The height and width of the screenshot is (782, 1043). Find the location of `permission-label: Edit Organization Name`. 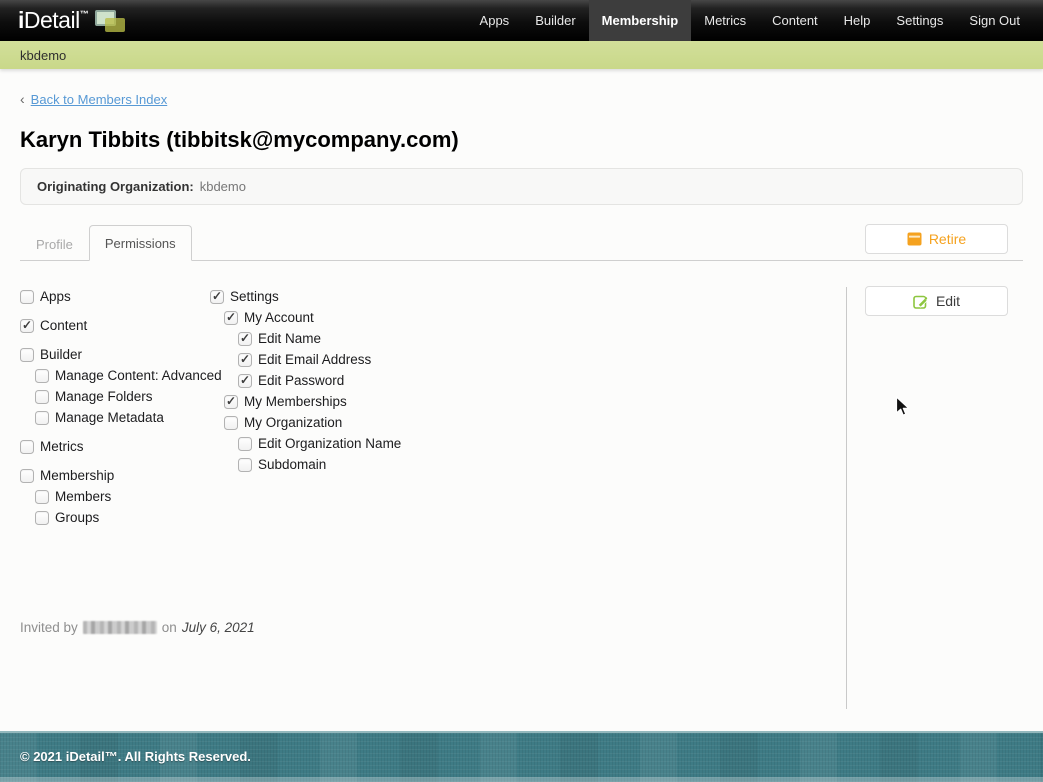

permission-label: Edit Organization Name is located at coordinates (330, 443).